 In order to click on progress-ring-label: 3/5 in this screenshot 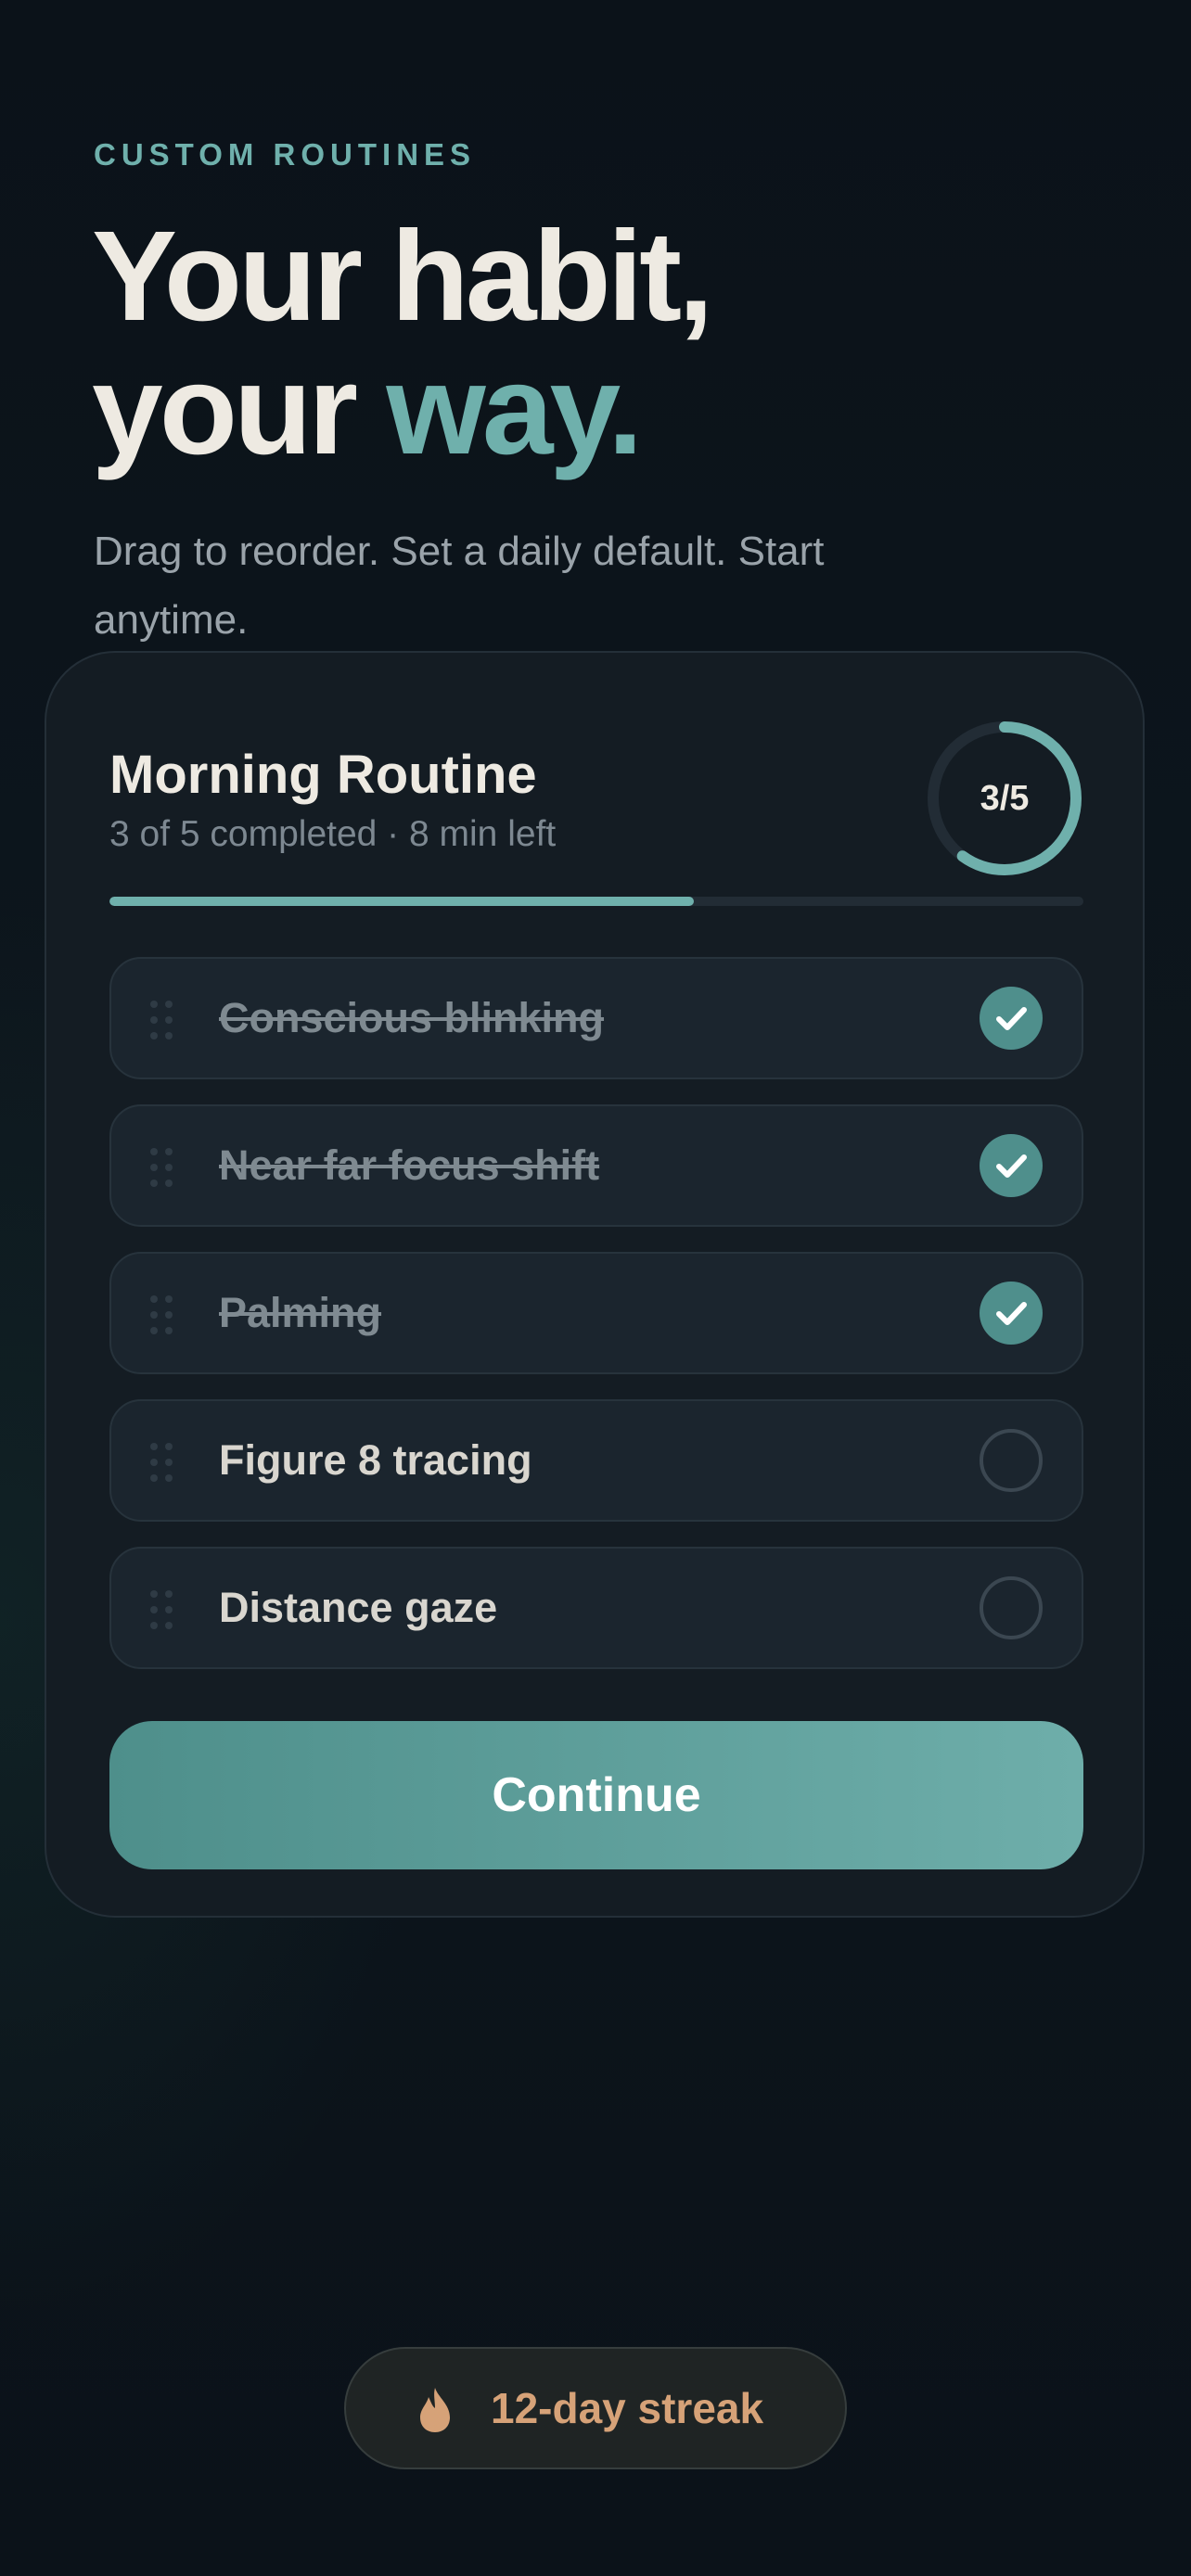, I will do `click(1005, 799)`.